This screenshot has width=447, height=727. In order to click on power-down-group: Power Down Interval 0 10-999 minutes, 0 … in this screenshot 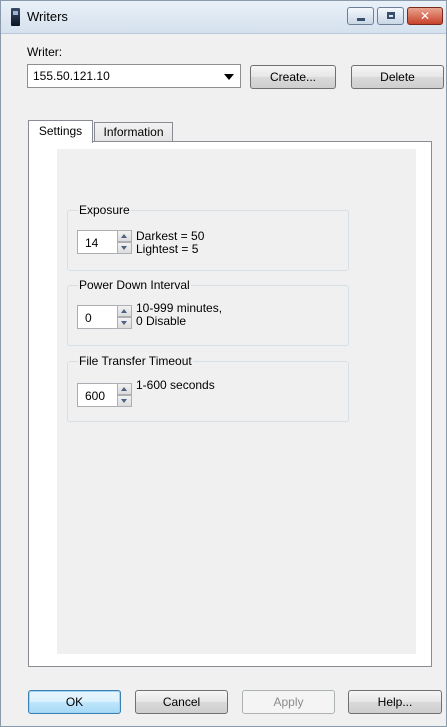, I will do `click(208, 312)`.